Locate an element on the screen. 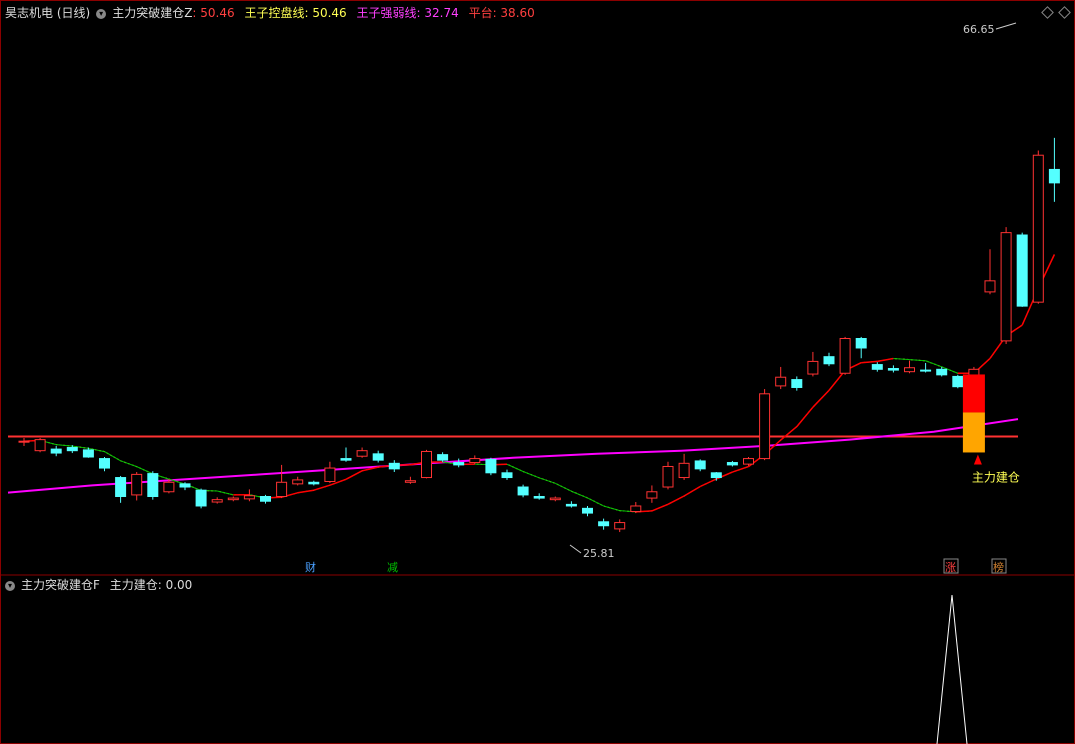 The width and height of the screenshot is (1075, 744). low-label: 25.81 is located at coordinates (599, 553).